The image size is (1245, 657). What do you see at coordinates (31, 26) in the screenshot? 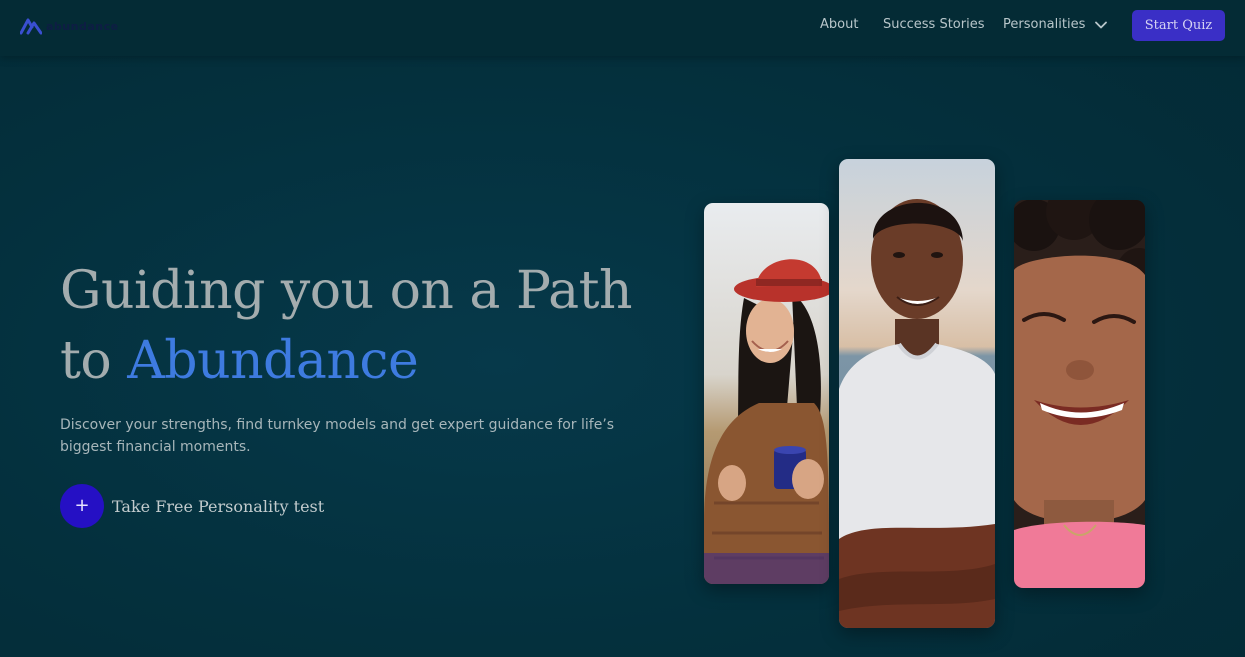
I see `logo-icon` at bounding box center [31, 26].